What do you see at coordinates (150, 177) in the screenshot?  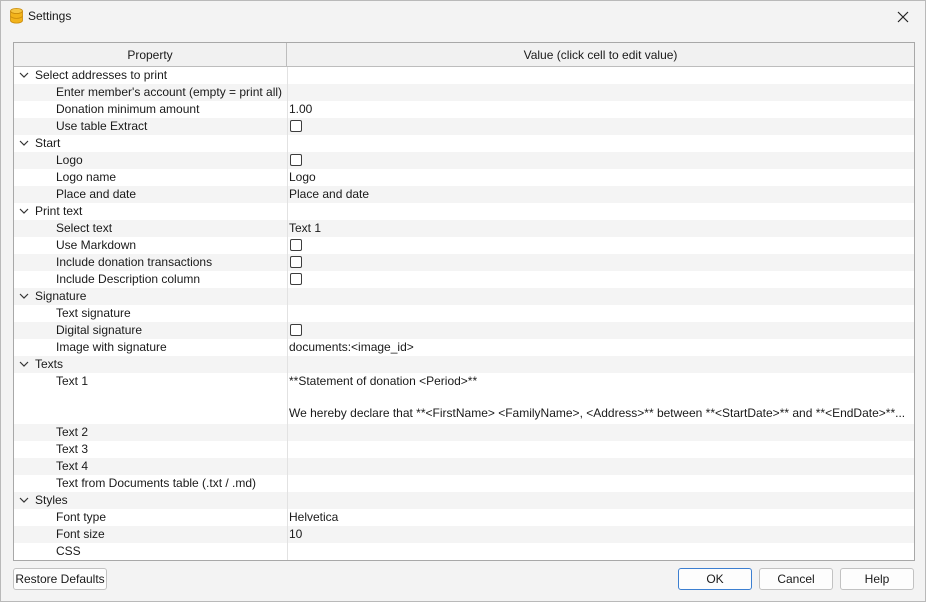 I see `property-cell: Logo name` at bounding box center [150, 177].